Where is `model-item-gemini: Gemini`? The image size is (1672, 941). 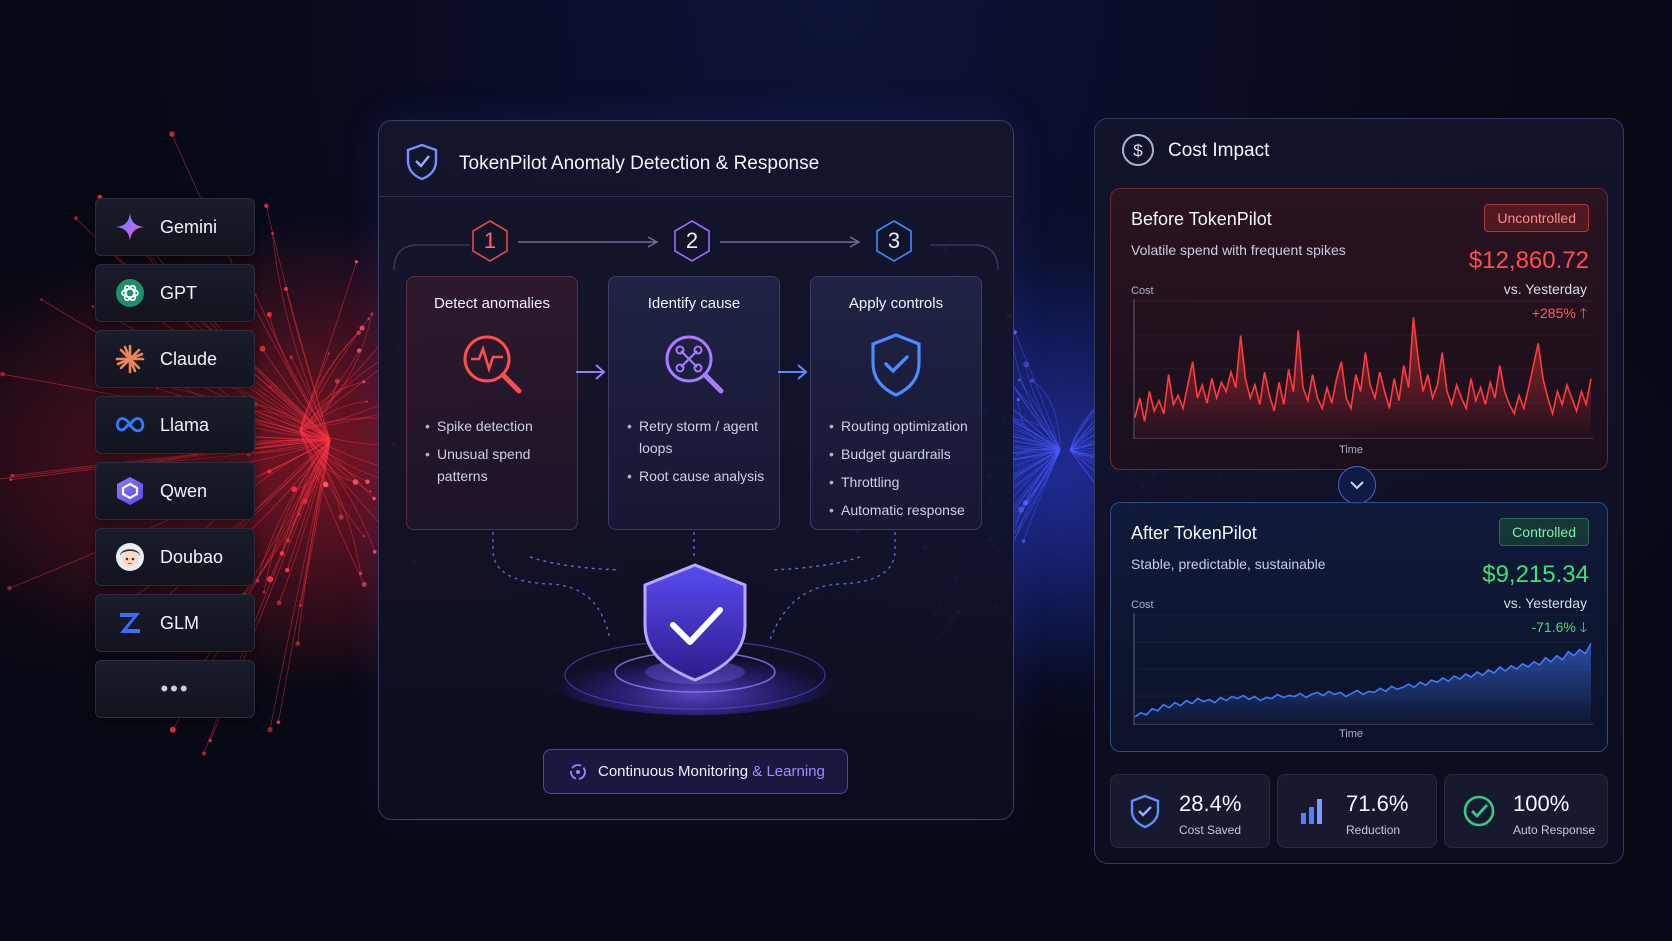
model-item-gemini: Gemini is located at coordinates (175, 227).